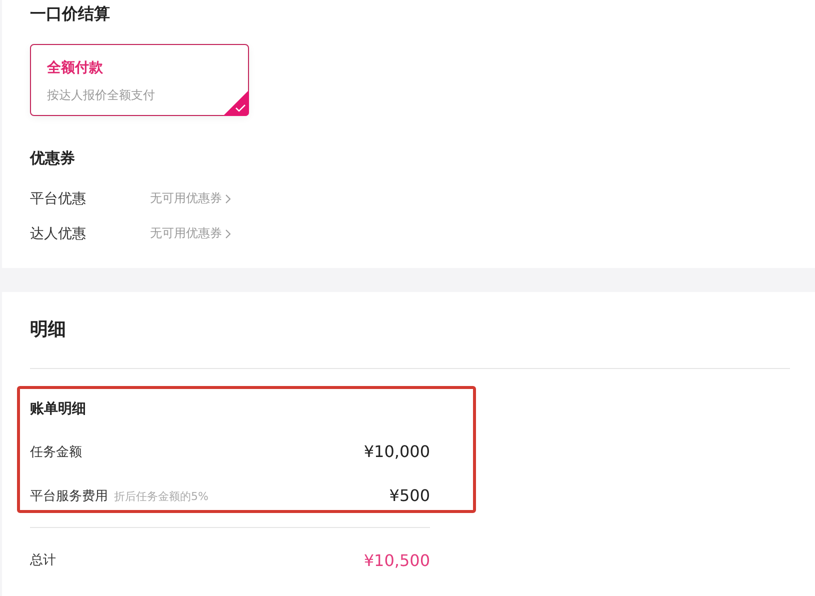  I want to click on total-label: 总计, so click(43, 560).